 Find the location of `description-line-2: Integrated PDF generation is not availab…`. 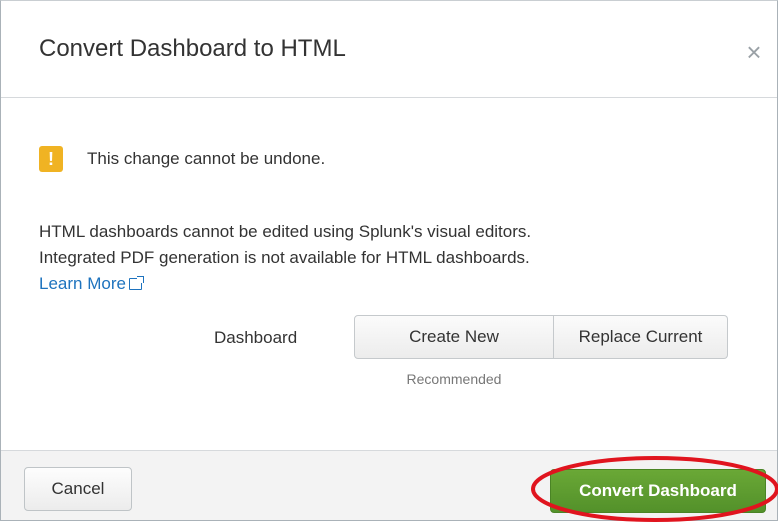

description-line-2: Integrated PDF generation is not availab… is located at coordinates (284, 257).